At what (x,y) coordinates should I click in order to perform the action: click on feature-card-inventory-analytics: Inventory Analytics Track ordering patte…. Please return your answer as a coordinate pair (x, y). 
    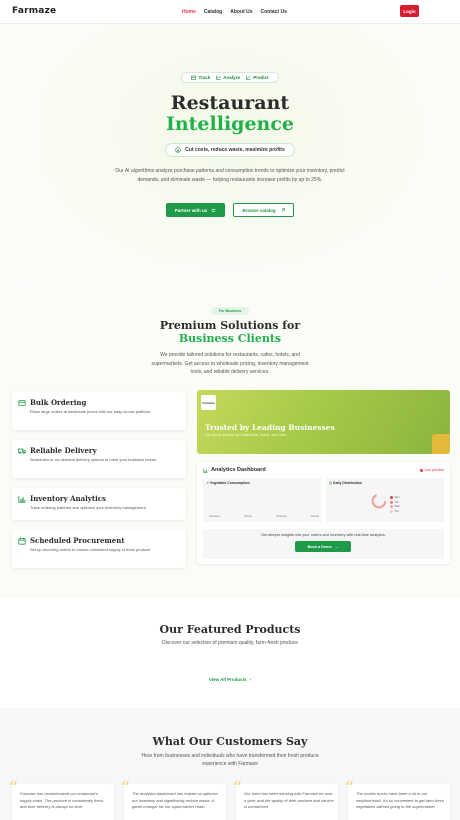
    Looking at the image, I should click on (99, 504).